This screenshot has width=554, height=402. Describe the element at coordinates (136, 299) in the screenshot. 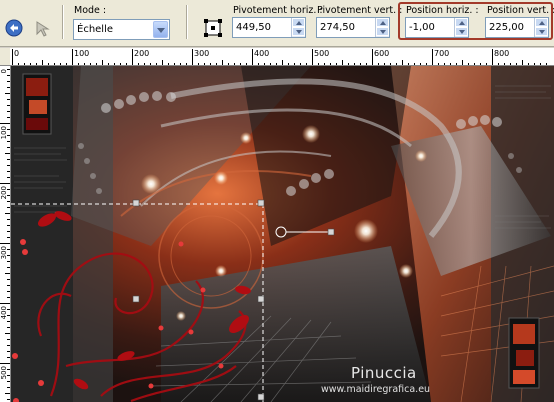

I see `handle-mid-mid` at that location.